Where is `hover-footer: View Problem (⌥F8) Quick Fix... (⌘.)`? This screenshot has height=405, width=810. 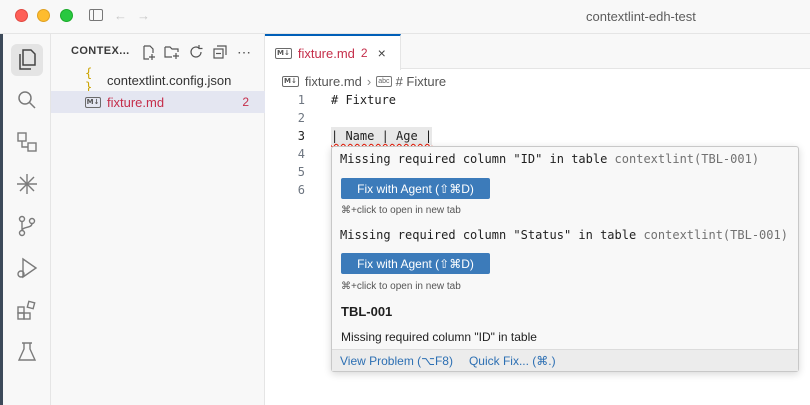 hover-footer: View Problem (⌥F8) Quick Fix... (⌘.) is located at coordinates (565, 360).